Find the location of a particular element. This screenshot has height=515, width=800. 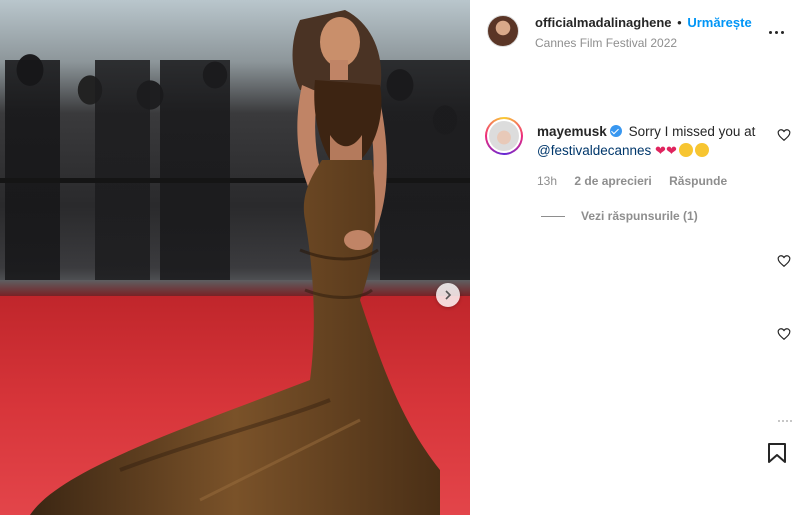

view-replies-label: Vezi răspunsurile (1) is located at coordinates (639, 216).